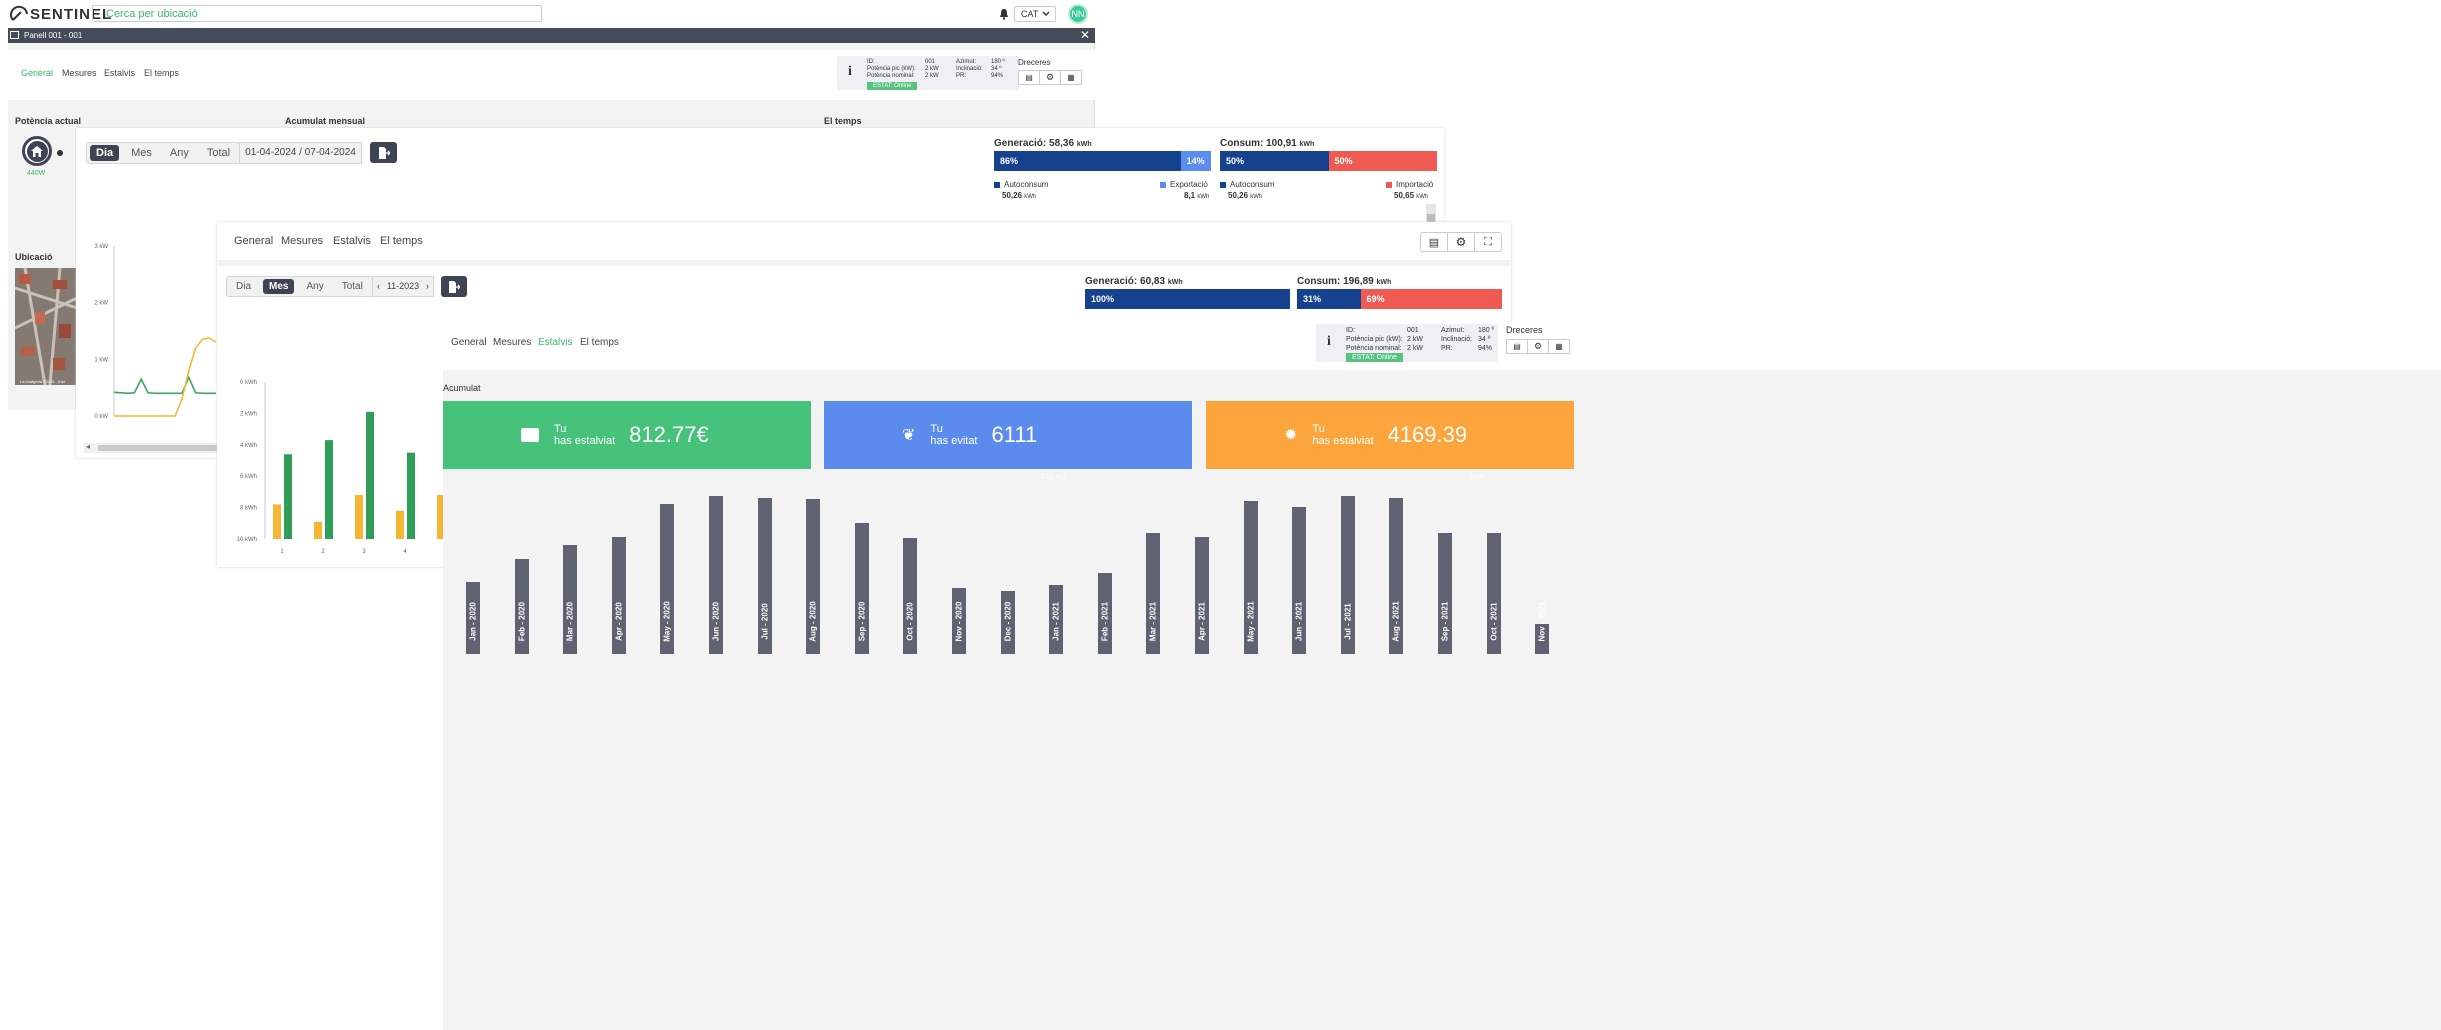  What do you see at coordinates (932, 69) in the screenshot?
I see `info-peak-value: 2 kW` at bounding box center [932, 69].